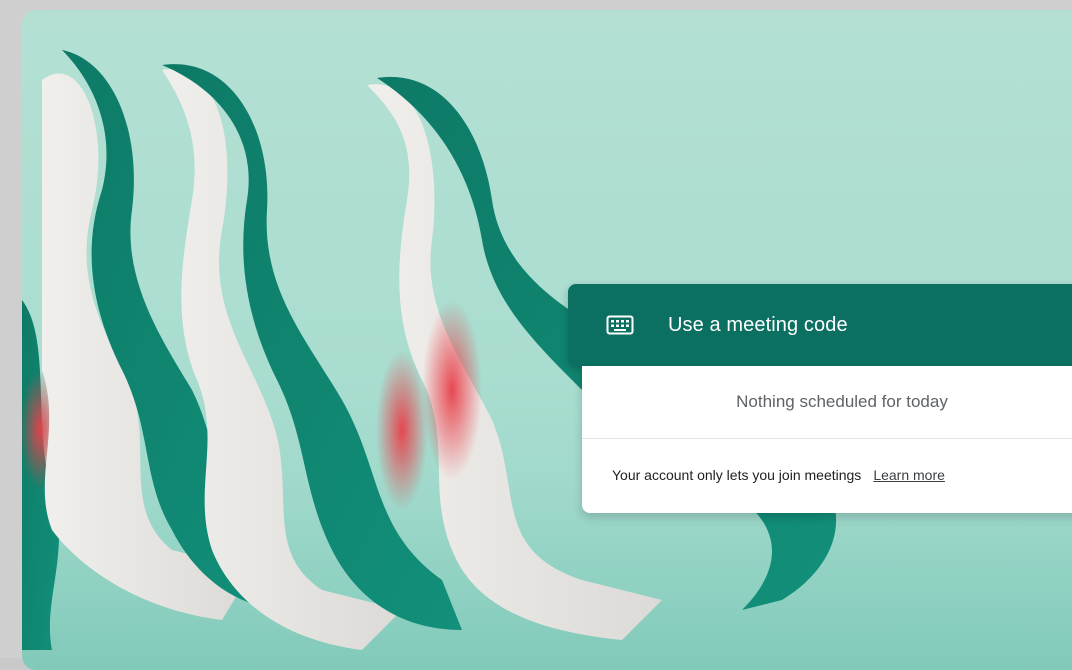 The height and width of the screenshot is (670, 1072). What do you see at coordinates (758, 324) in the screenshot?
I see `use-meeting-code-label: Use a meeting code` at bounding box center [758, 324].